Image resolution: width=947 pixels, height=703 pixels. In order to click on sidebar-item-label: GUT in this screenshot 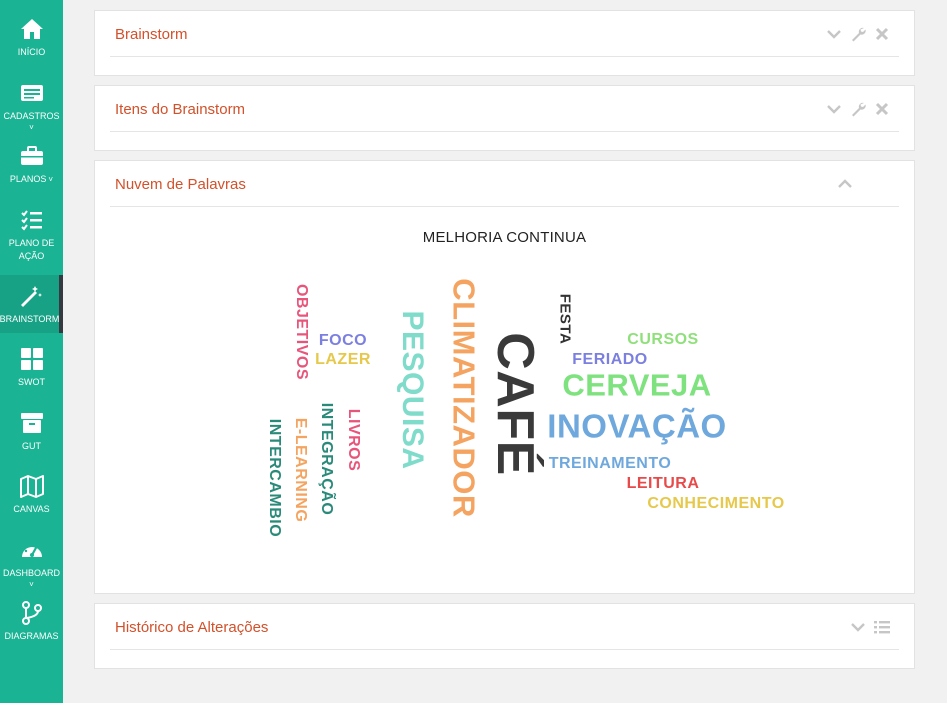, I will do `click(31, 446)`.